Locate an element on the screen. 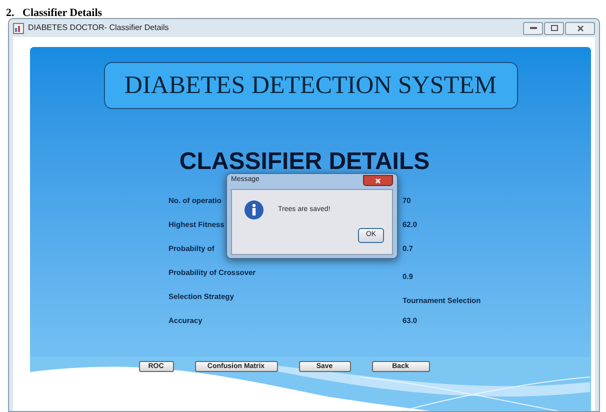  banner-title: DIABETES DETECTION SYSTEM is located at coordinates (311, 85).